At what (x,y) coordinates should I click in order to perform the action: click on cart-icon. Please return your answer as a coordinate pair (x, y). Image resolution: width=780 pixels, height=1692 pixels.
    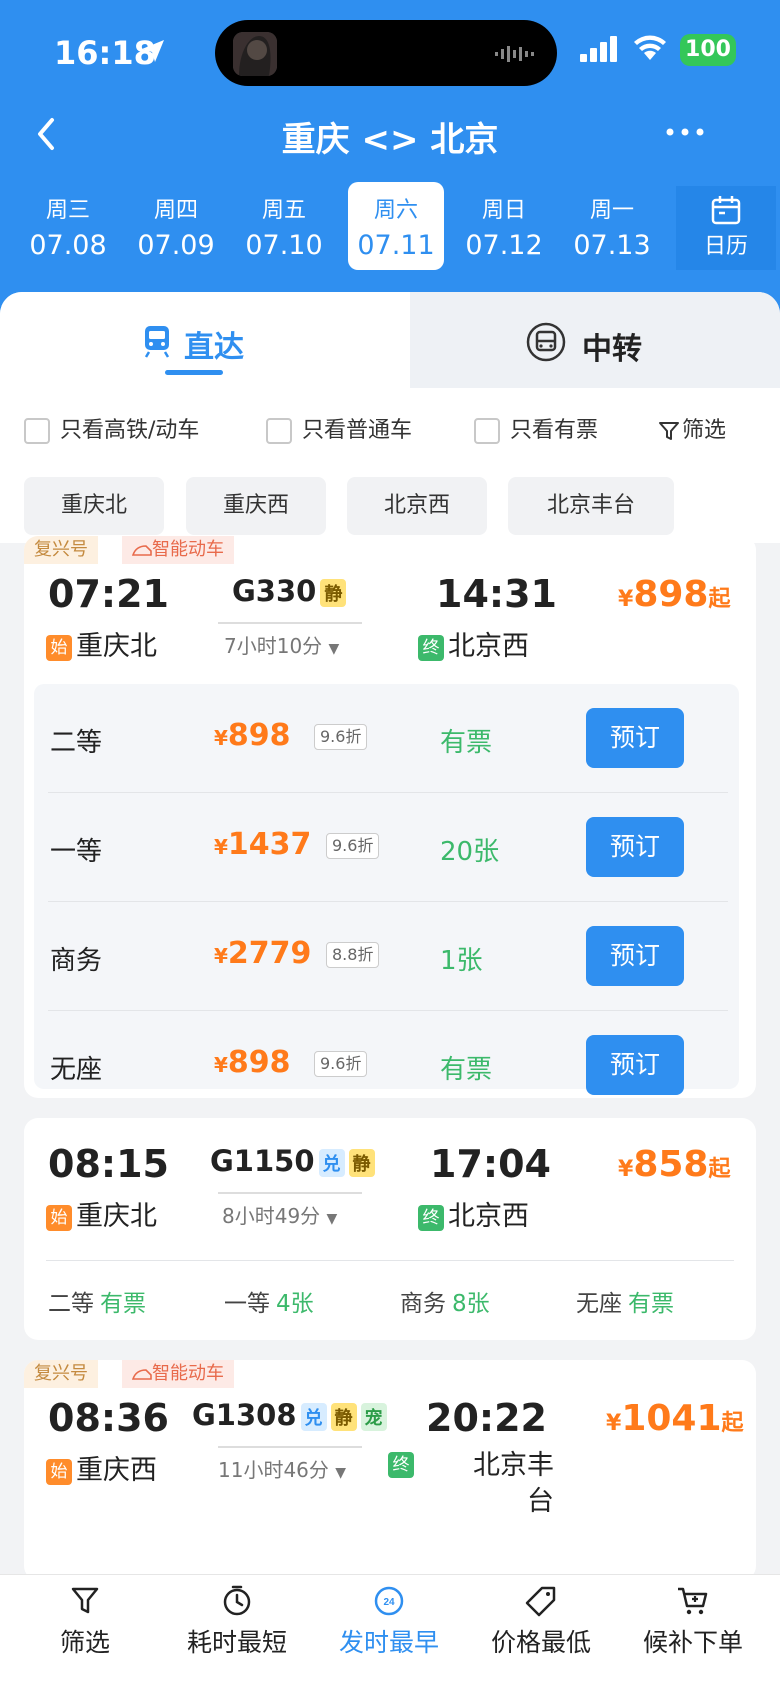
    Looking at the image, I should click on (693, 1601).